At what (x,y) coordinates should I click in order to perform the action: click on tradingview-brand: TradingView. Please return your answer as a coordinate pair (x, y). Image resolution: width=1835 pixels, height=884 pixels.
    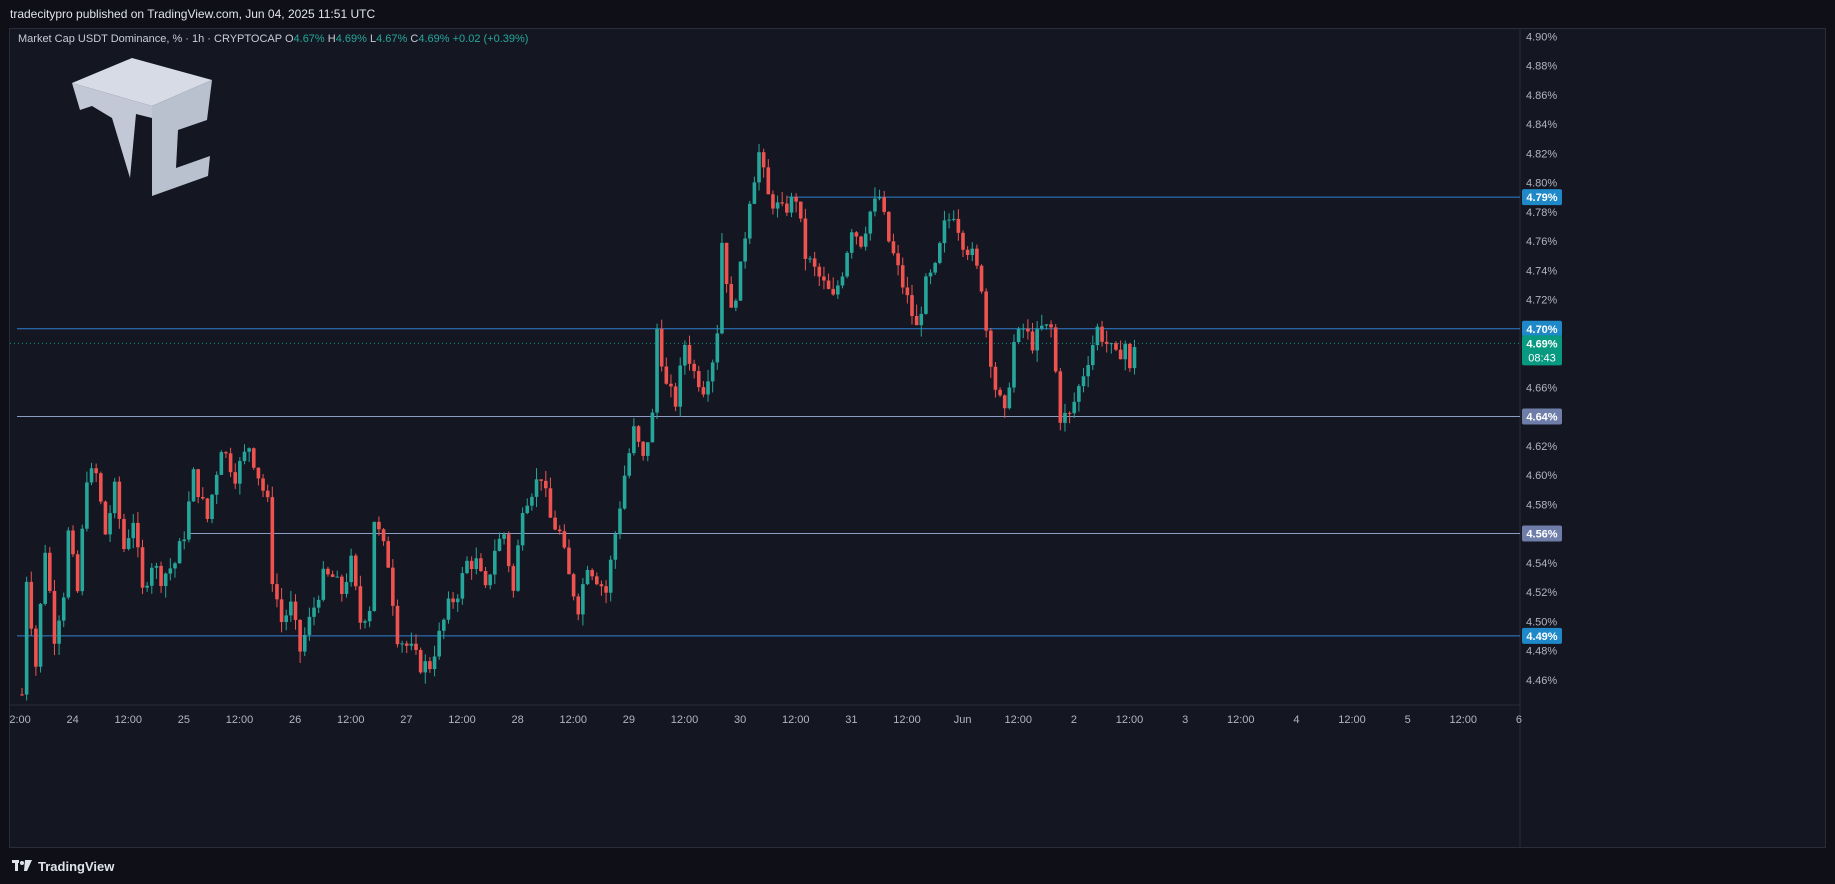
    Looking at the image, I should click on (63, 866).